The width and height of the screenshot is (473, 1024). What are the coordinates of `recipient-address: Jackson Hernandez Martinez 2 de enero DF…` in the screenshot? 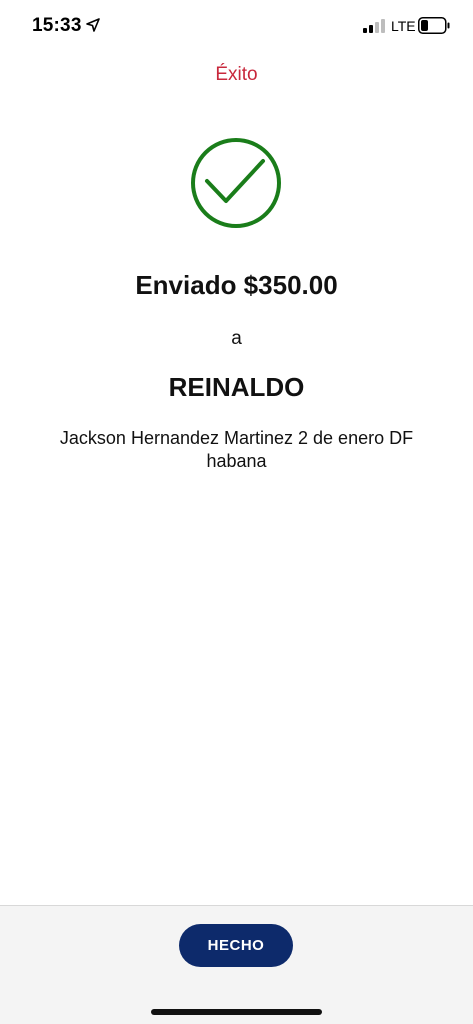 It's located at (236, 449).